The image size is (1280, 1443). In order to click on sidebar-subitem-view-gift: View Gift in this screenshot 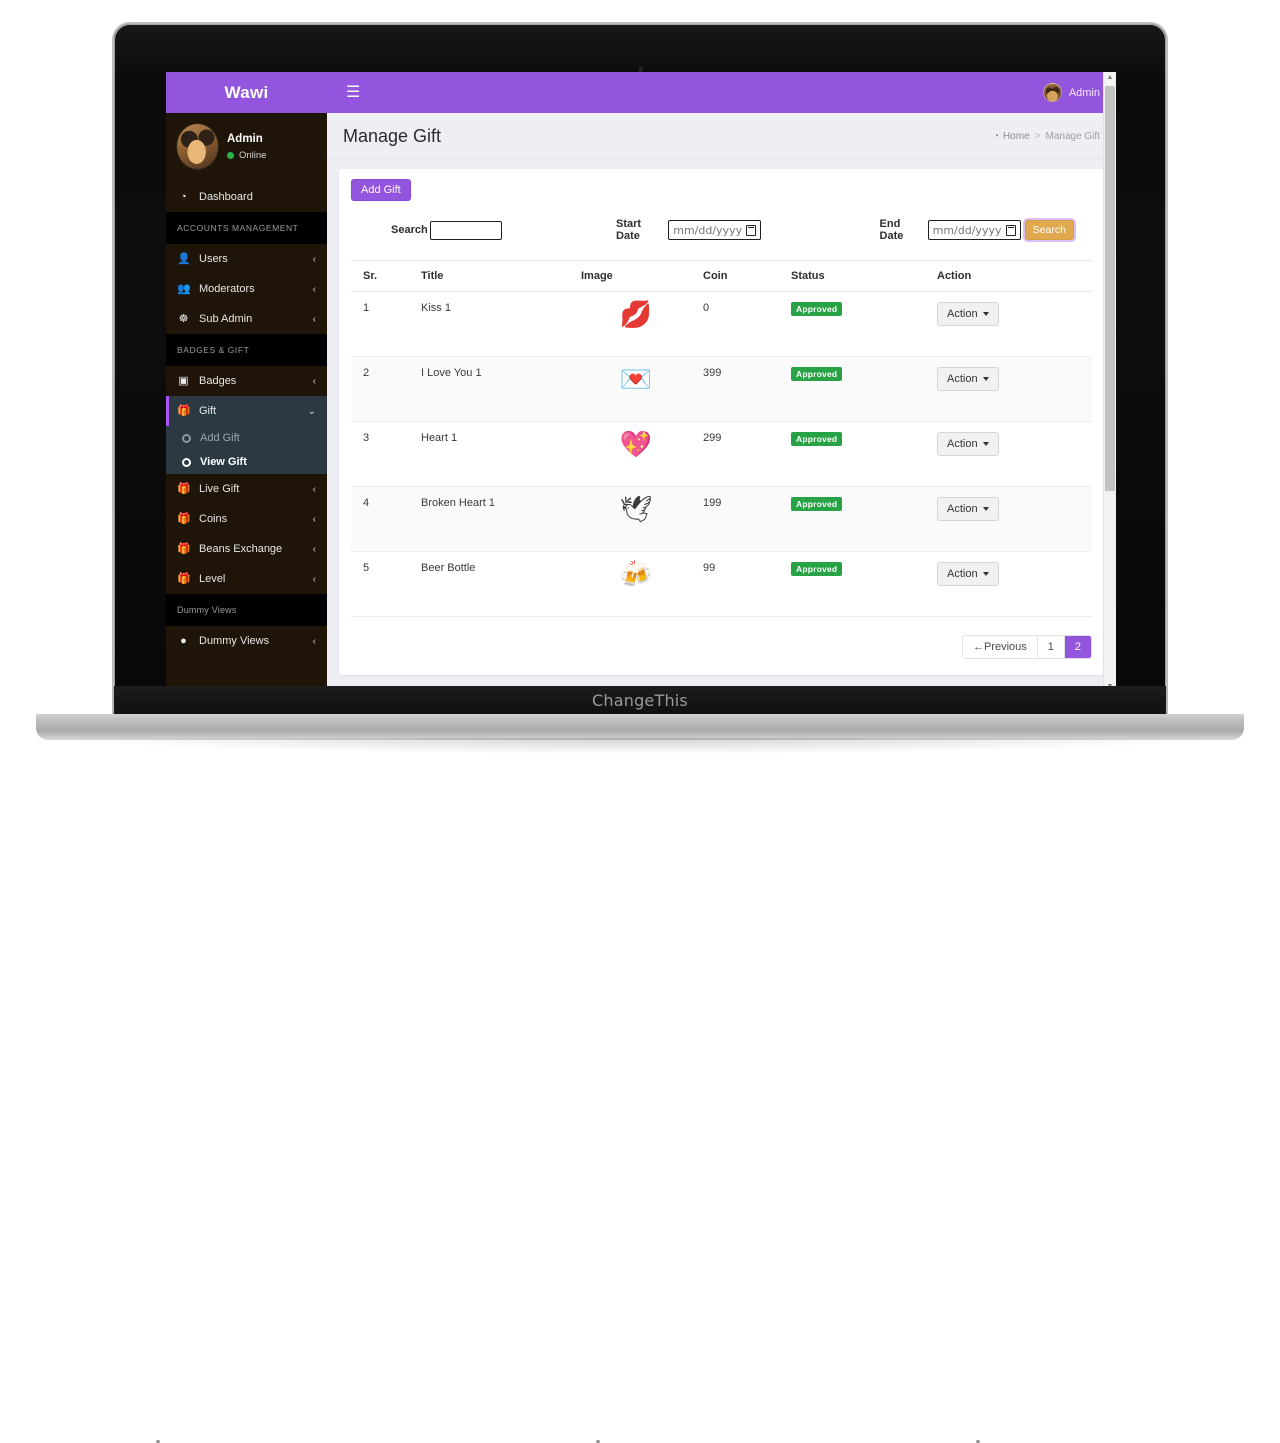, I will do `click(246, 462)`.